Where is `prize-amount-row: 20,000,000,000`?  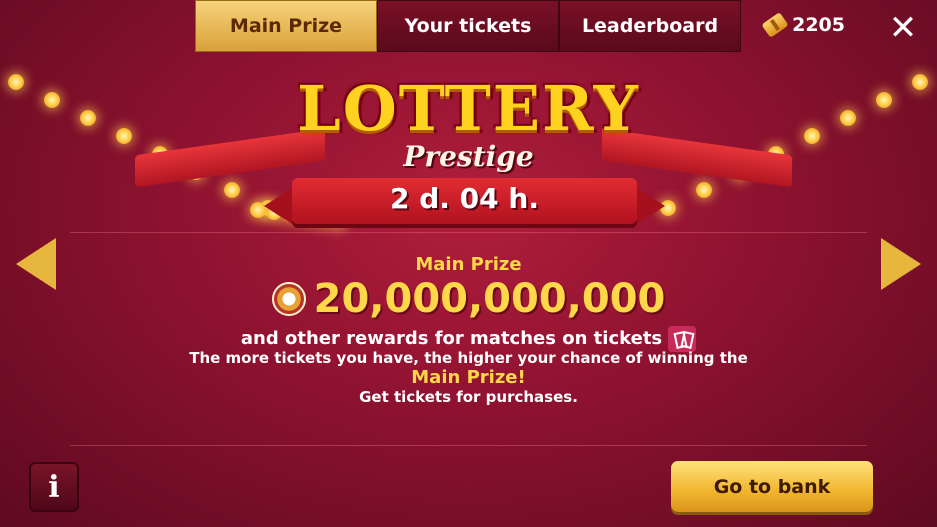
prize-amount-row: 20,000,000,000 is located at coordinates (468, 299).